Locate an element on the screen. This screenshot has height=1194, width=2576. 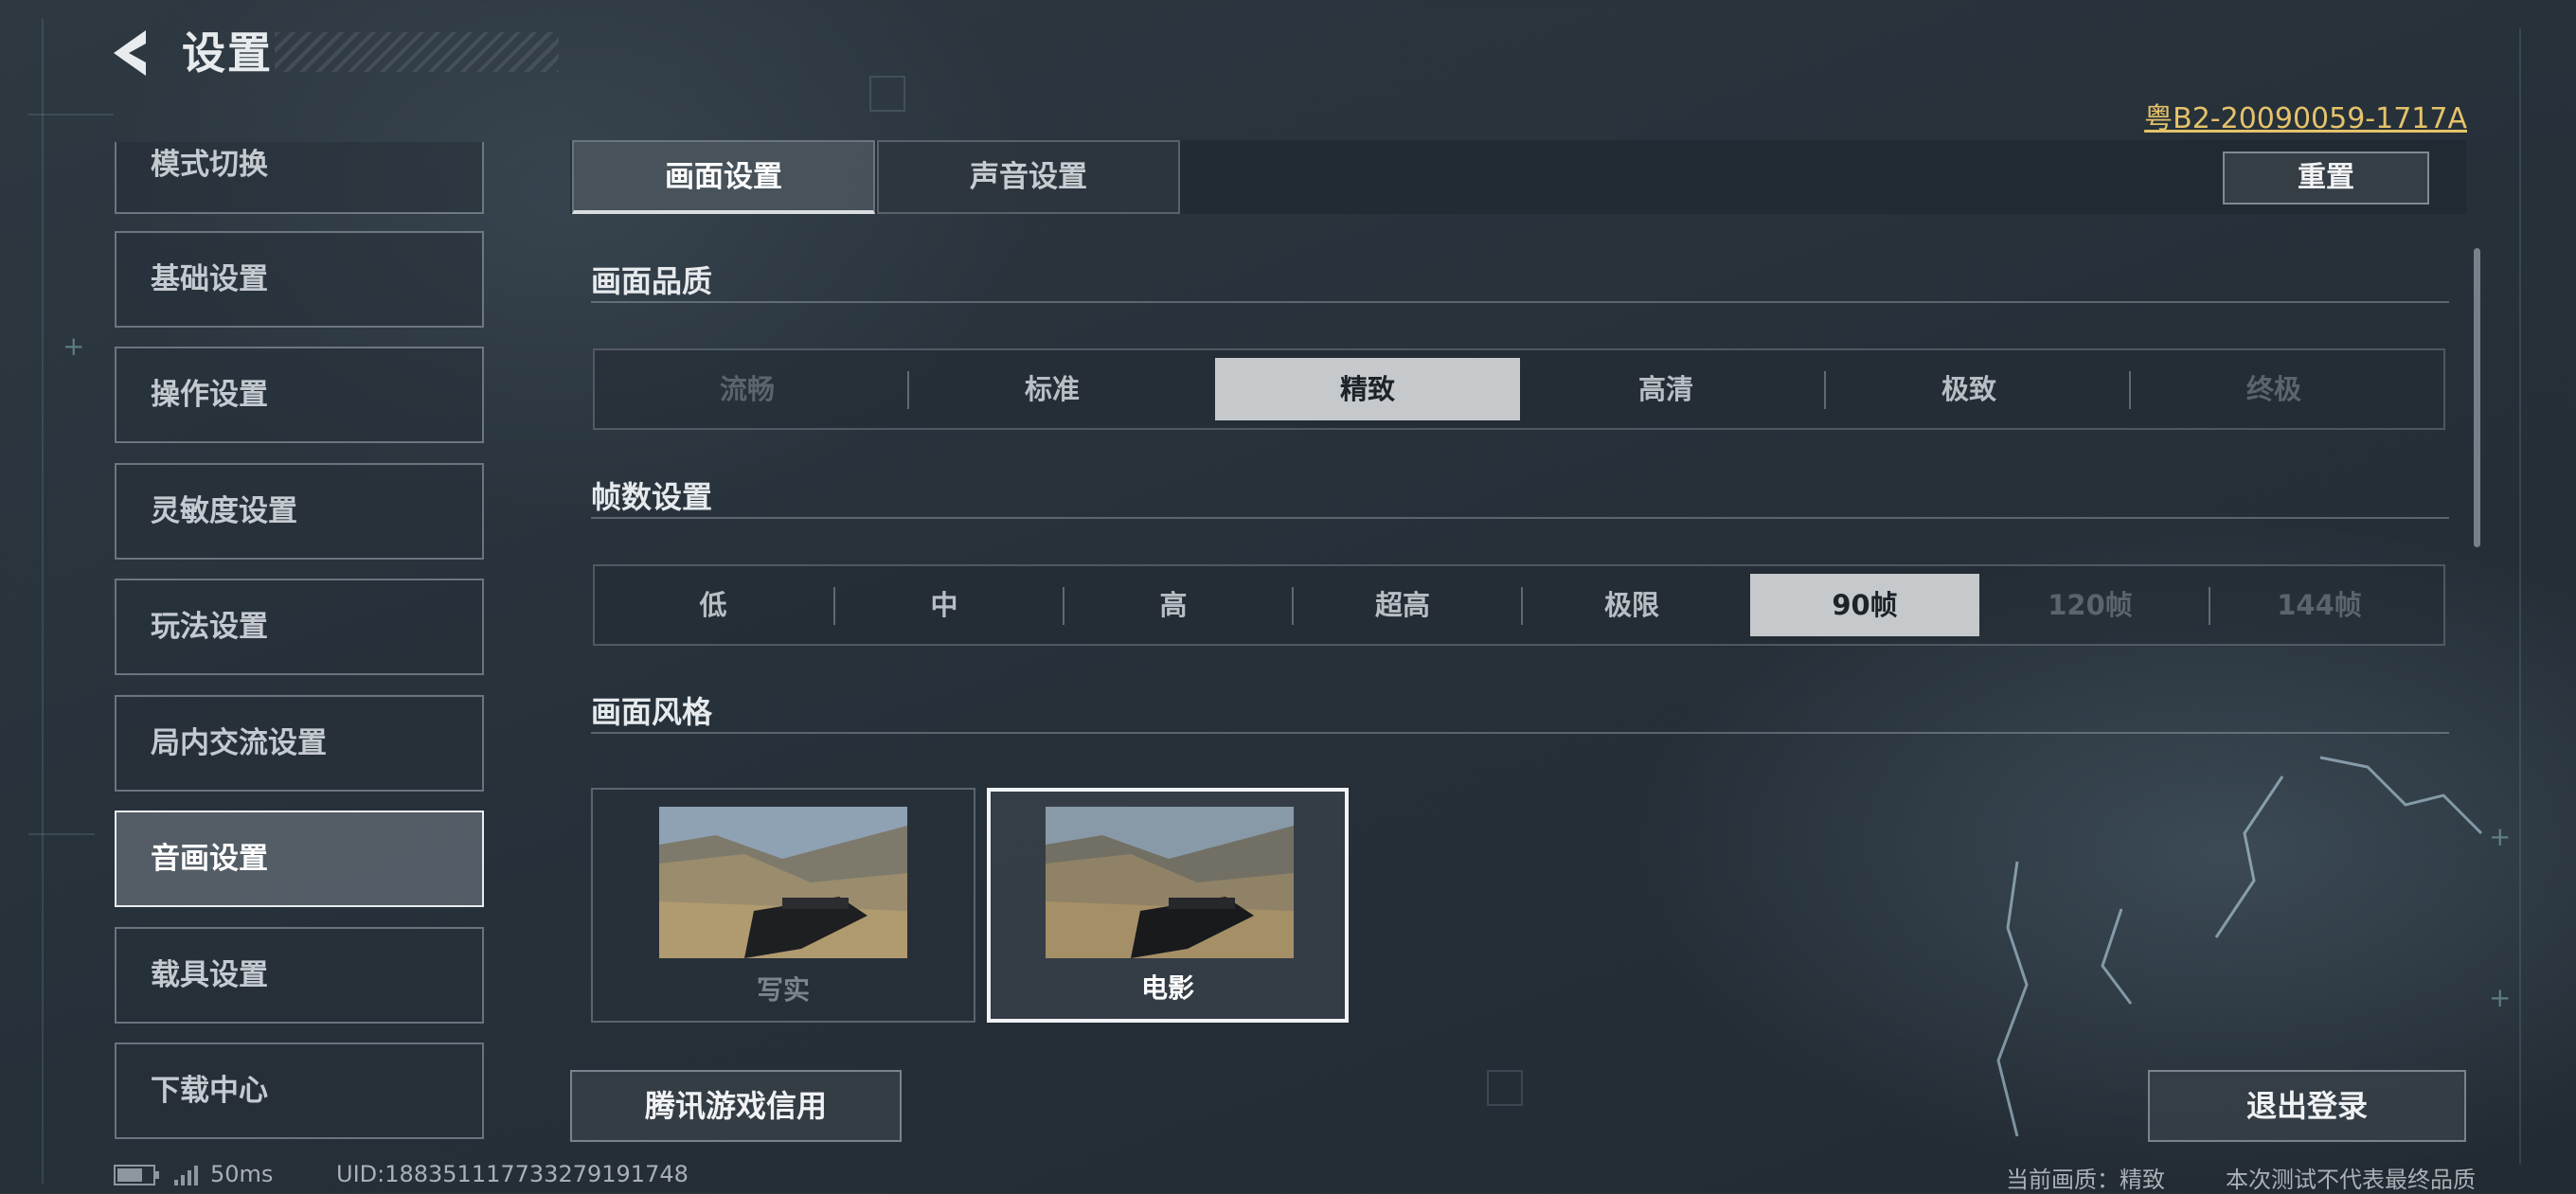
battery-icon is located at coordinates (136, 1175).